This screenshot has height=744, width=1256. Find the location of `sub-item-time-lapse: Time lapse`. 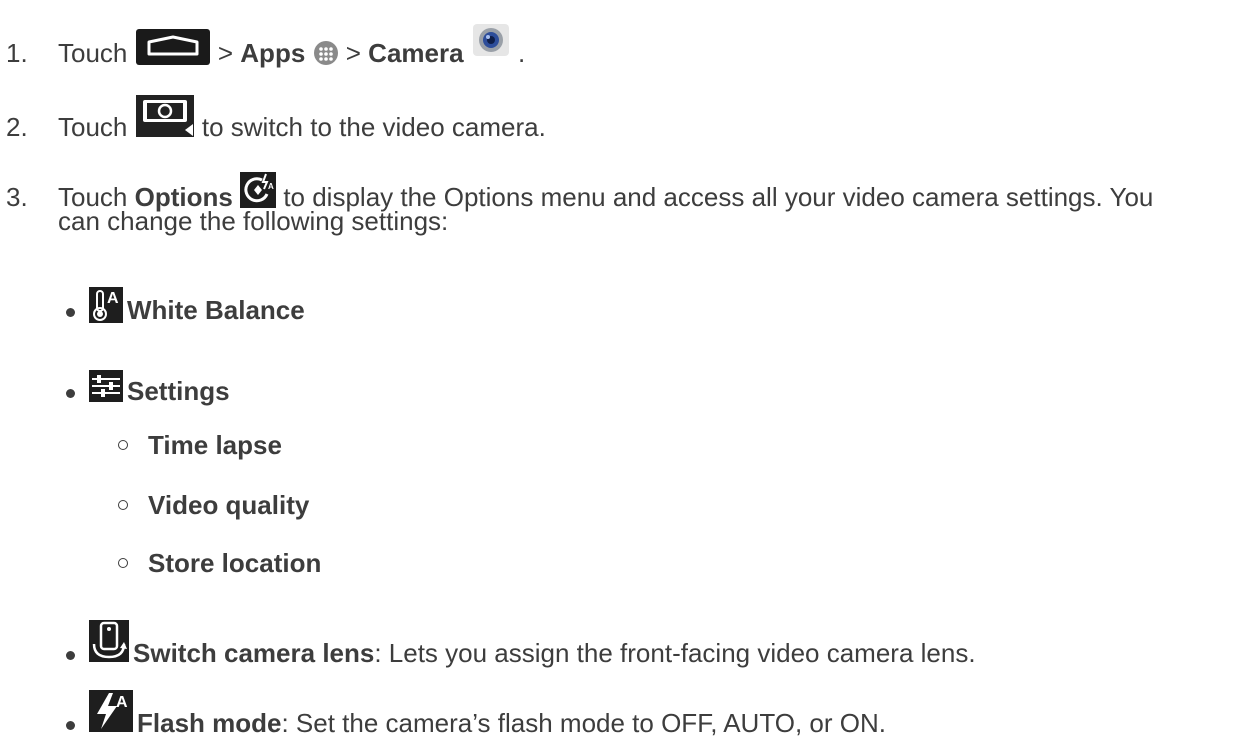

sub-item-time-lapse: Time lapse is located at coordinates (200, 445).